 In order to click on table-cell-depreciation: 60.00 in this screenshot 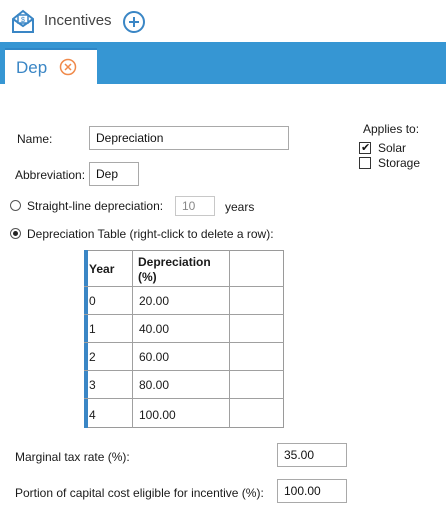, I will do `click(154, 357)`.